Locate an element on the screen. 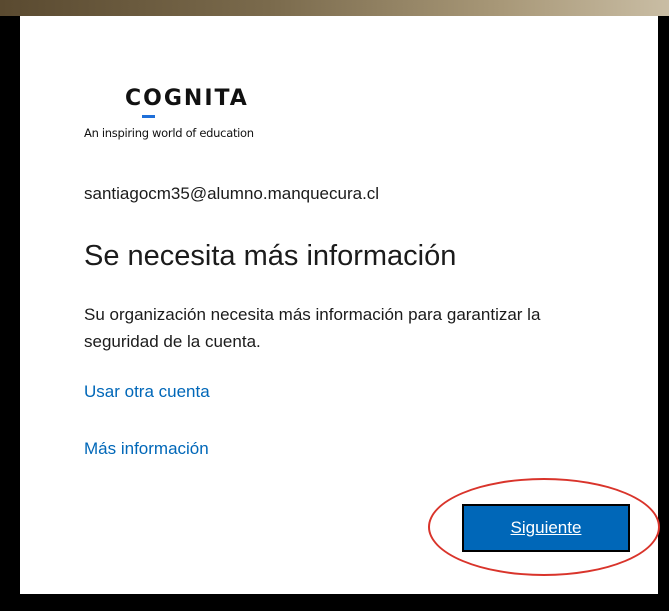 Image resolution: width=669 pixels, height=611 pixels. logo-tagline: An inspiring world of education is located at coordinates (169, 133).